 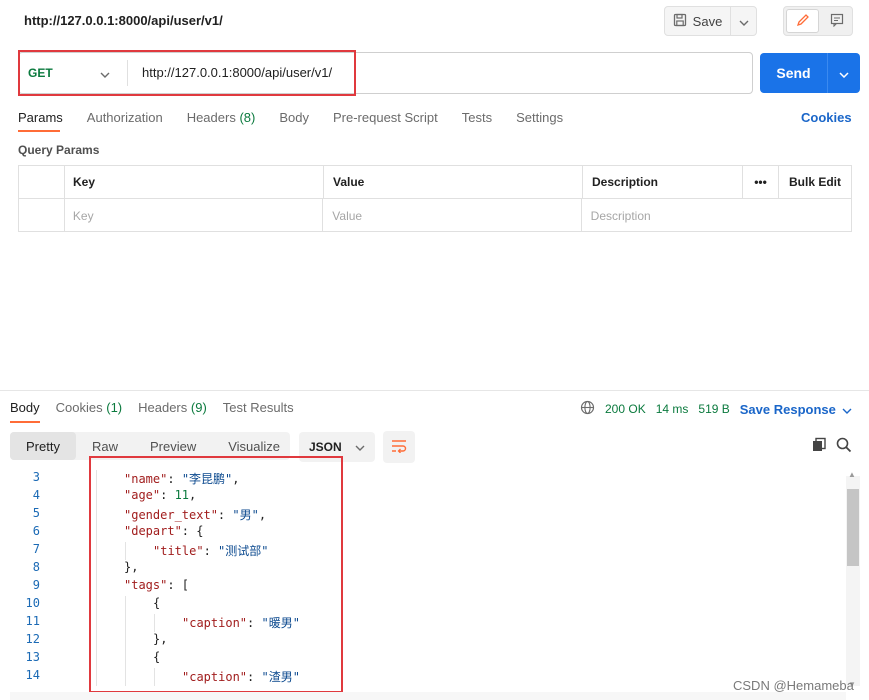 I want to click on tab-count: (8), so click(x=247, y=117).